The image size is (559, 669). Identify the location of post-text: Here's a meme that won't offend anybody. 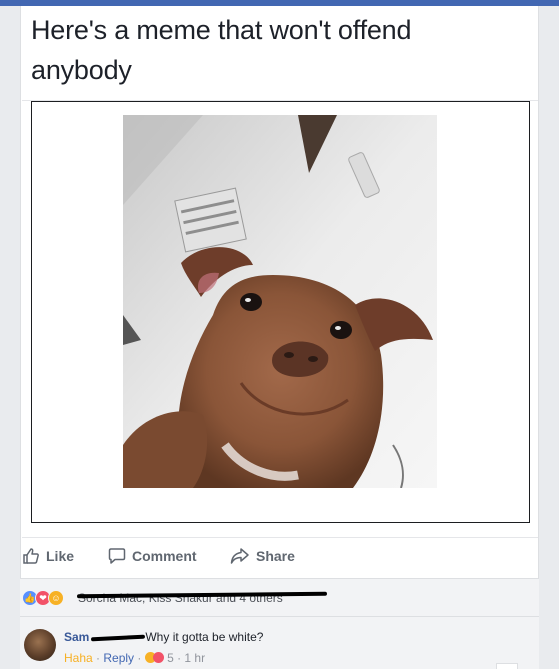
(221, 50).